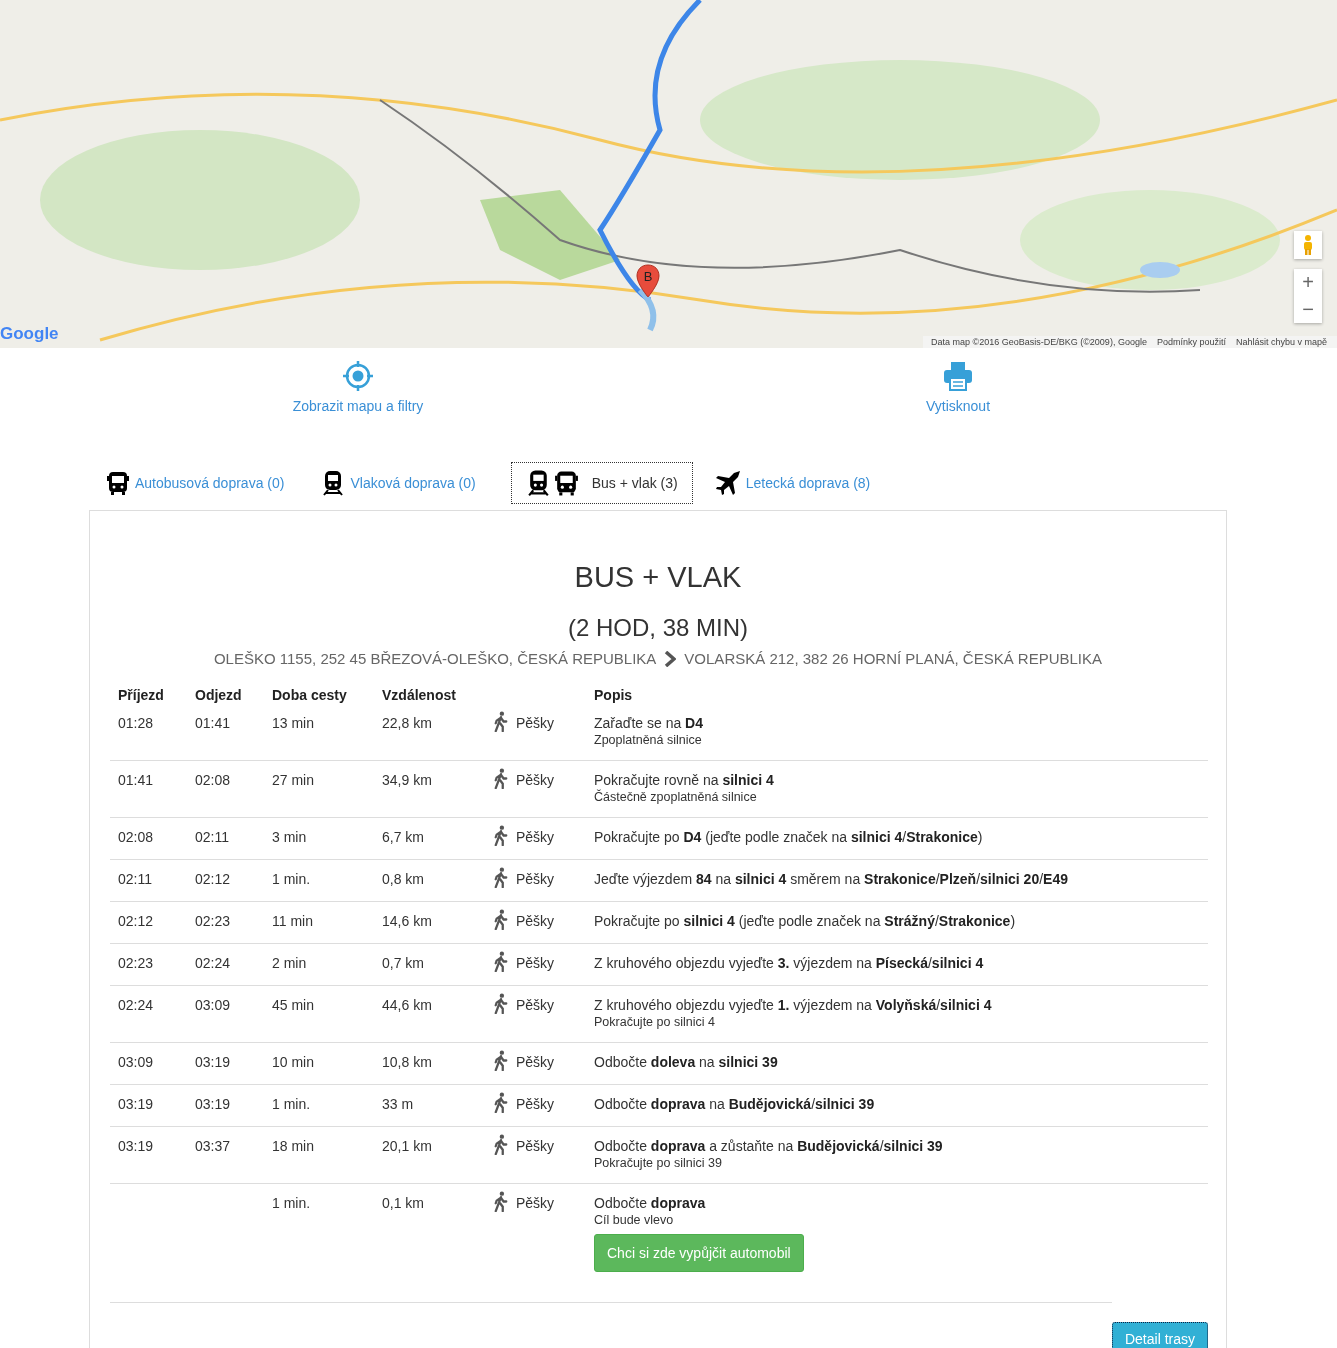  I want to click on map-link: Podmínky použití, so click(1191, 342).